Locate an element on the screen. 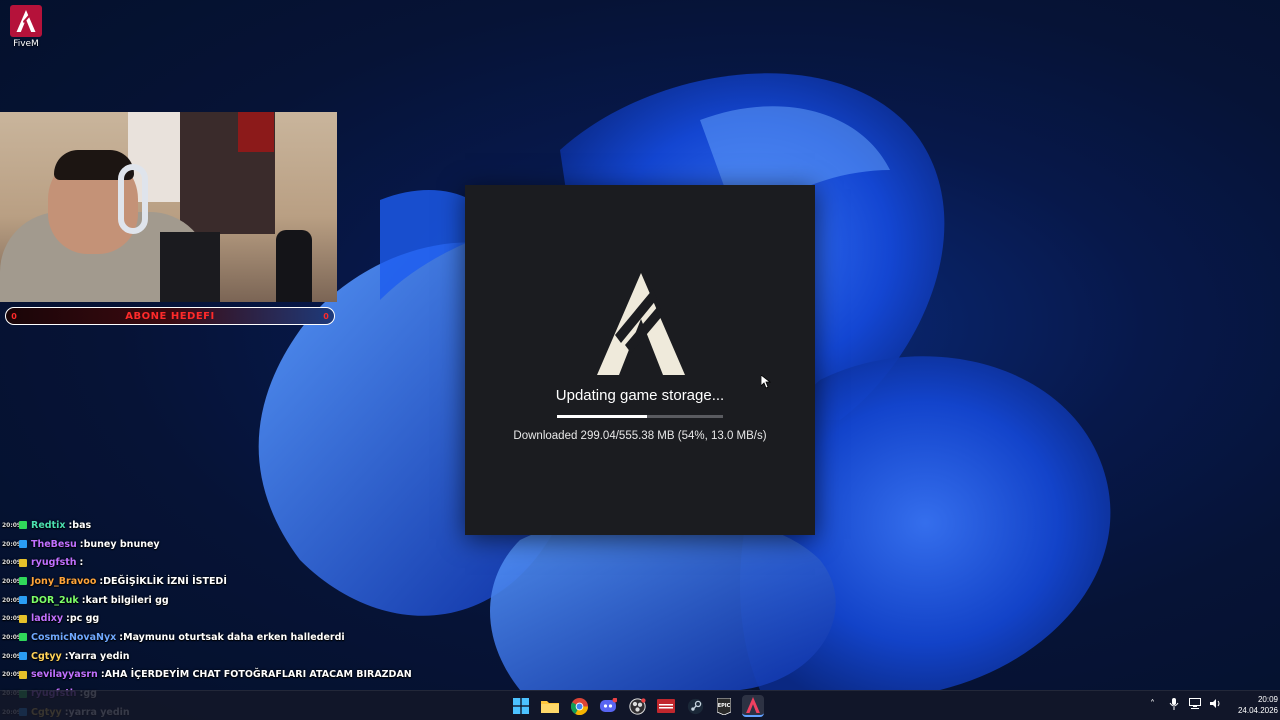 This screenshot has width=1280, height=720. goal-title: ABONE HEDEFI is located at coordinates (170, 316).